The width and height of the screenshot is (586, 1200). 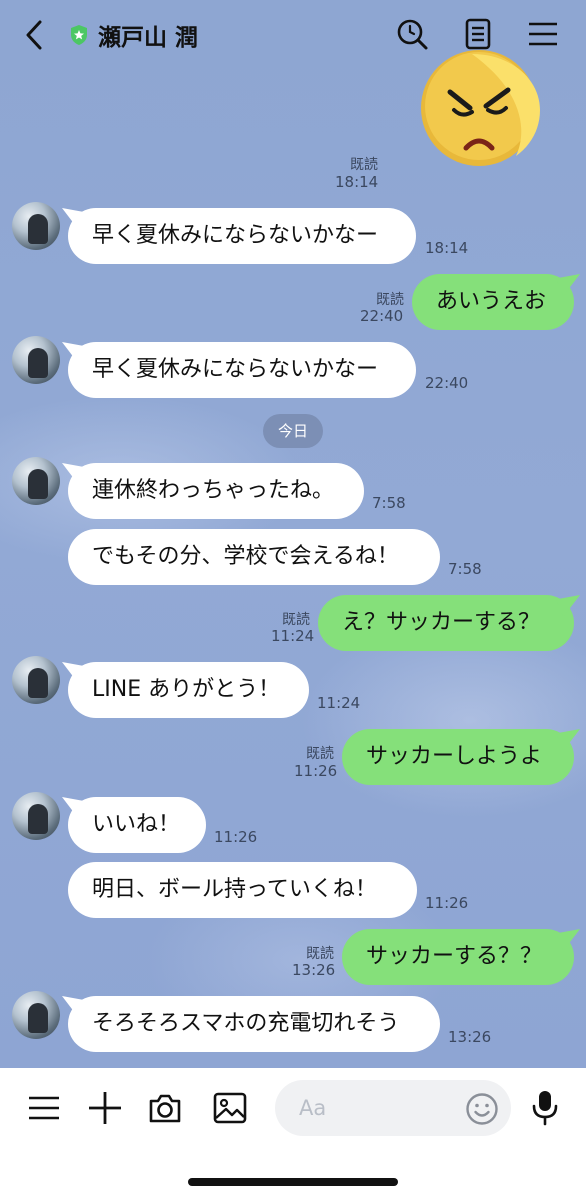 I want to click on outgoing-message: サッカーする？？, so click(x=458, y=957).